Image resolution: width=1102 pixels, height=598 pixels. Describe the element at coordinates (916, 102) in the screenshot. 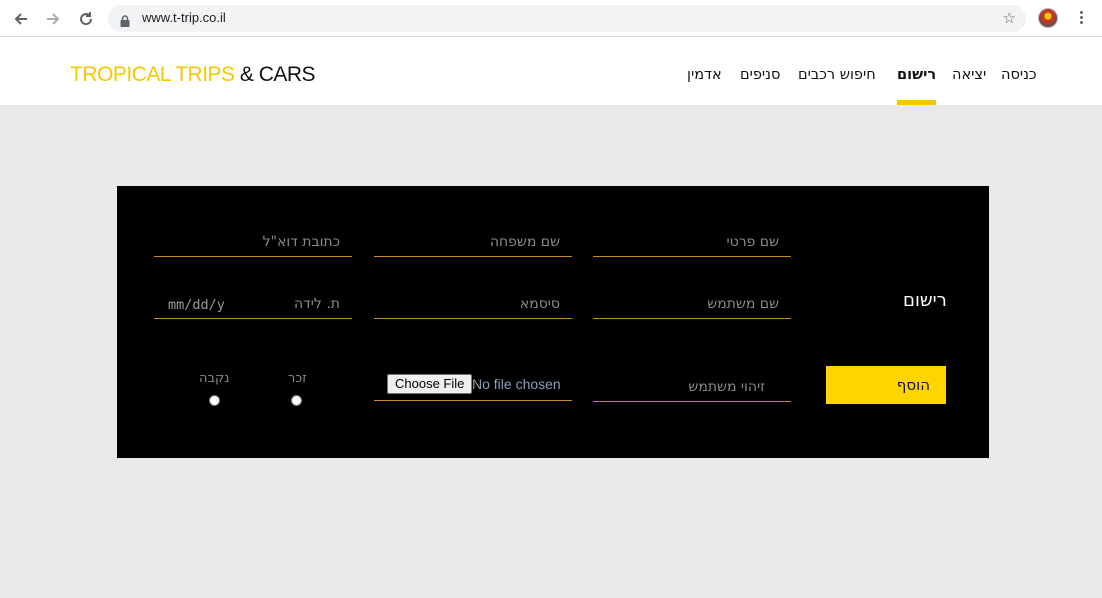

I see `nav-active-indicator` at that location.